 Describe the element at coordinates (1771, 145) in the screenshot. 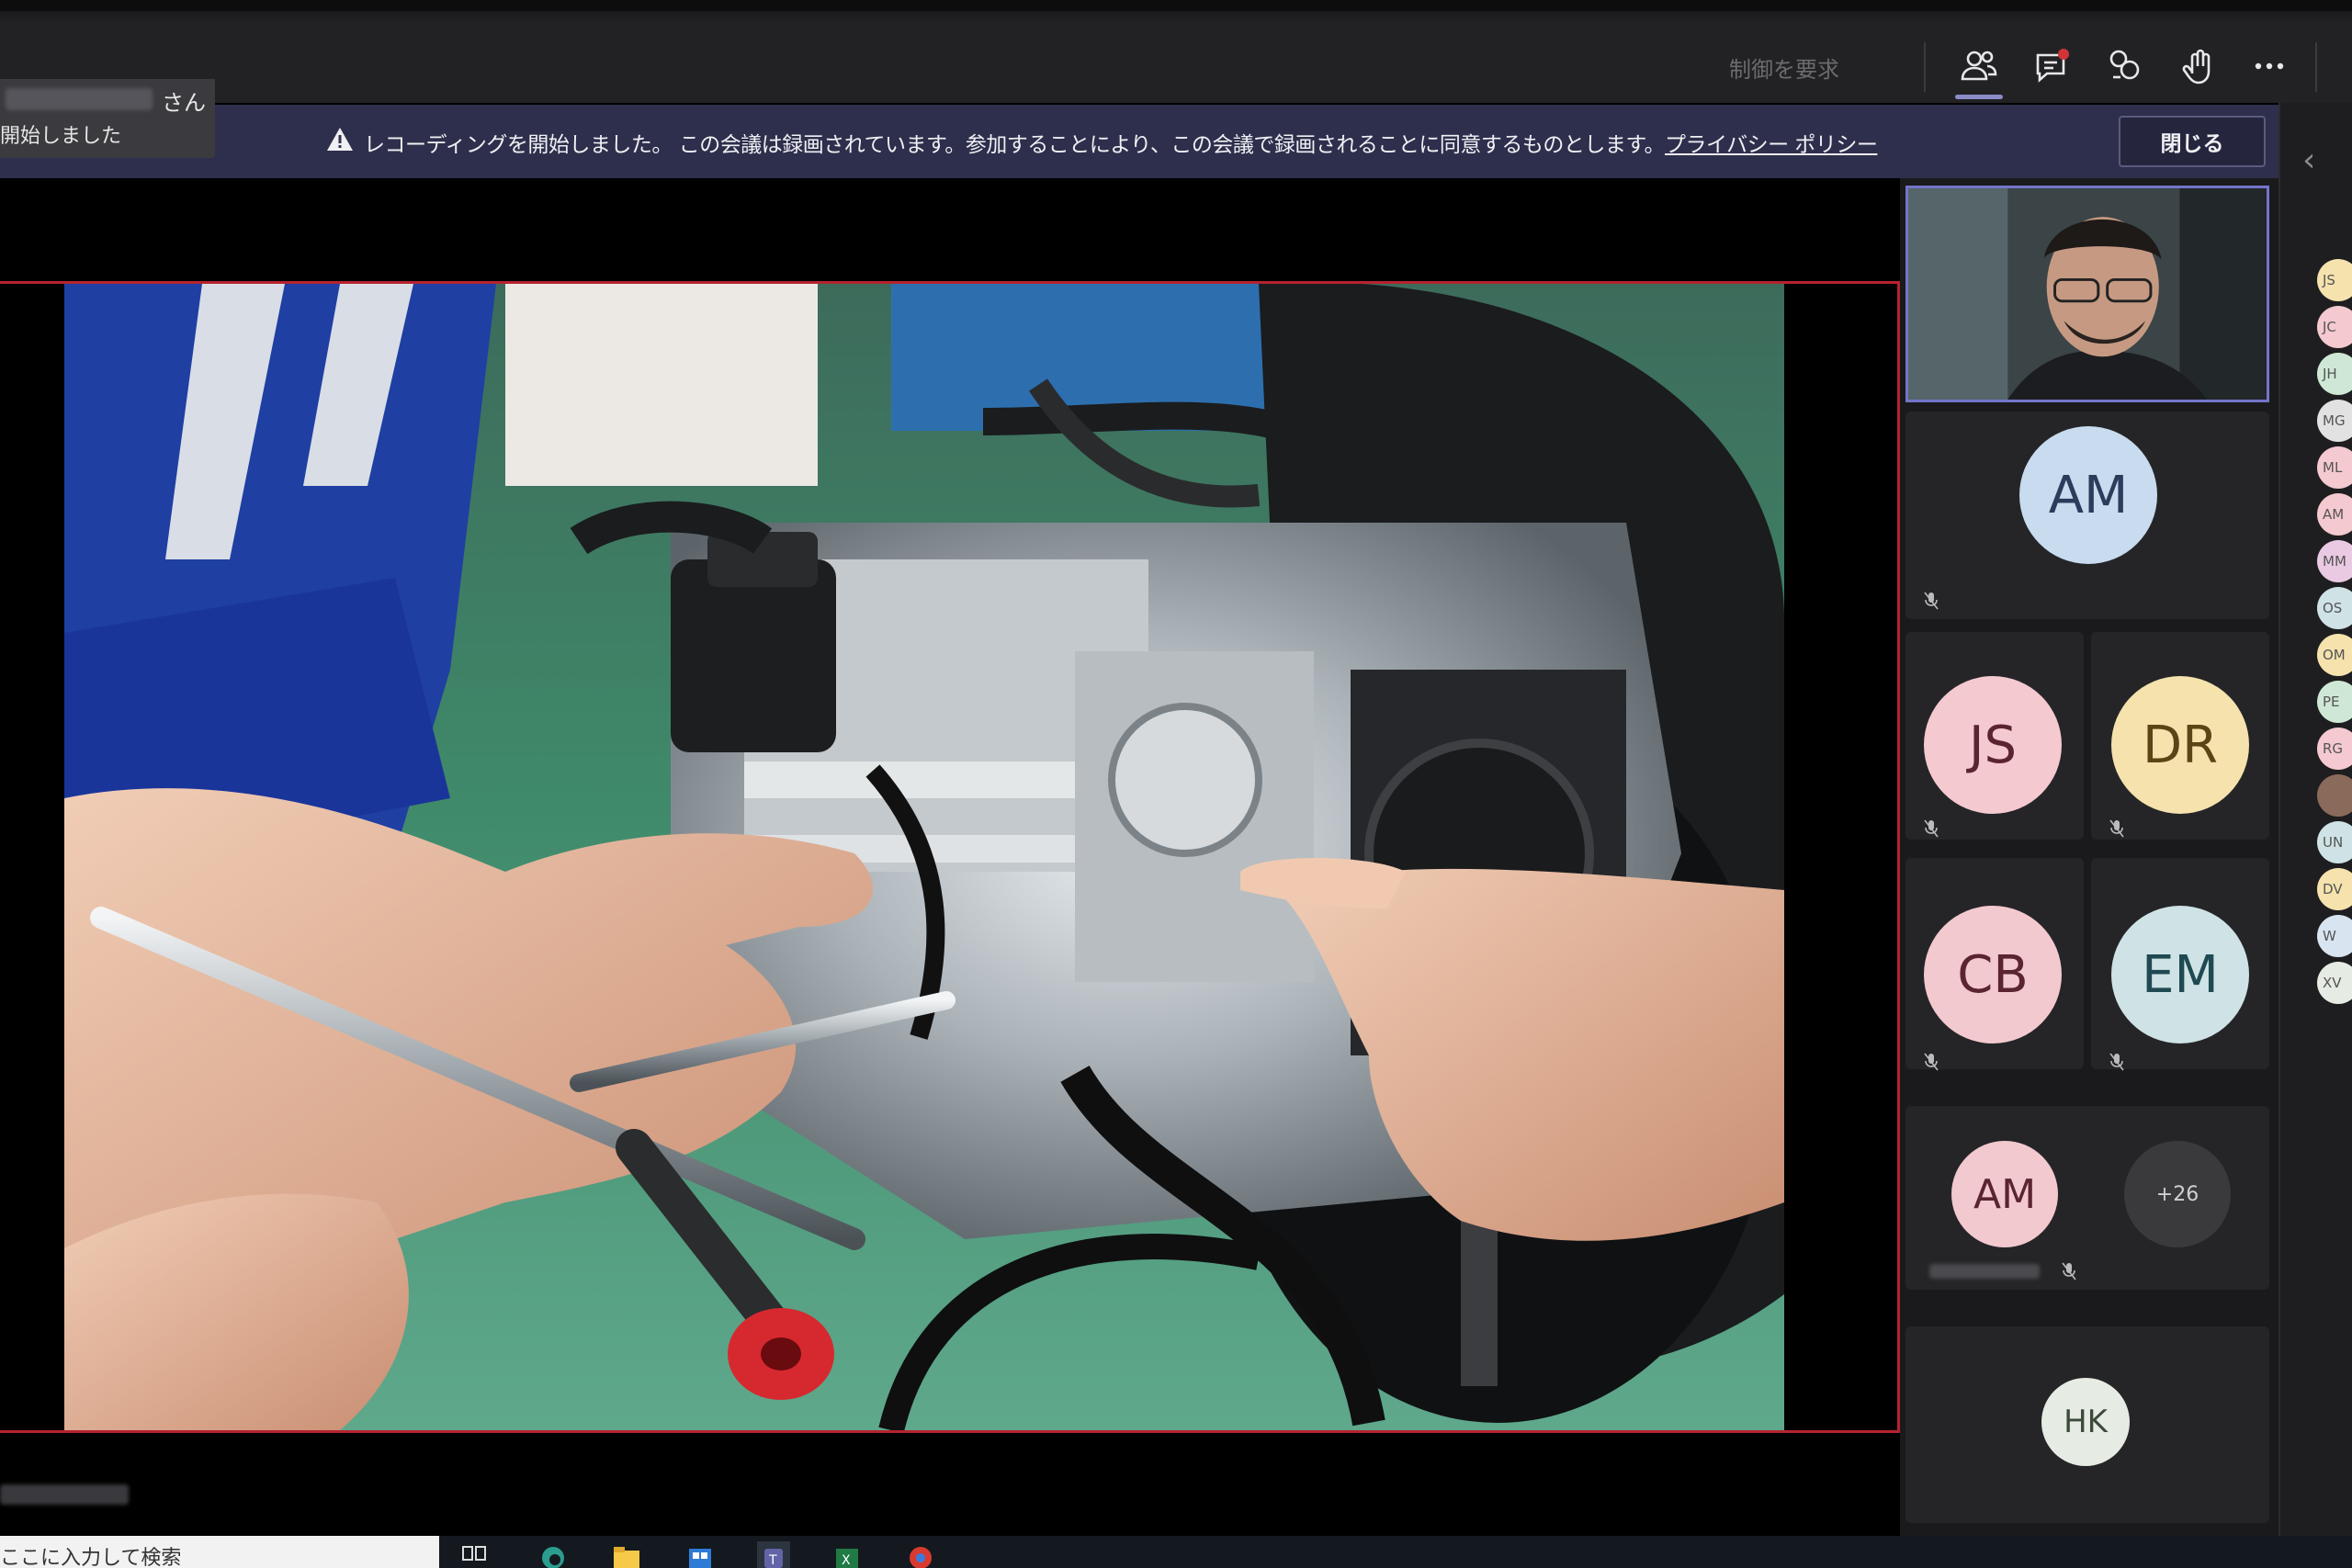

I see `privacy-policy-link: プライバシー ポリシー` at that location.